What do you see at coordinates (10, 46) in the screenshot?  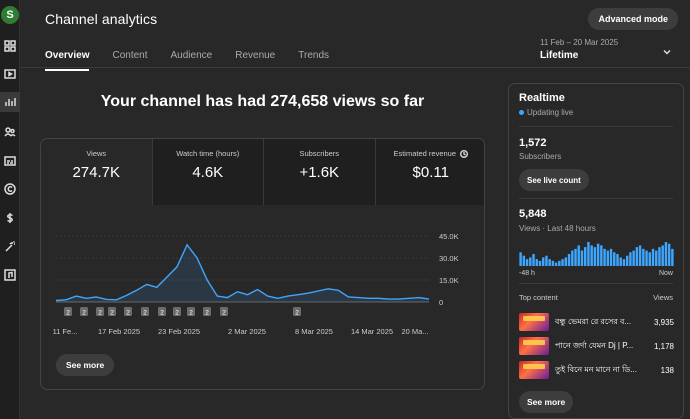 I see `dashboard-icon` at bounding box center [10, 46].